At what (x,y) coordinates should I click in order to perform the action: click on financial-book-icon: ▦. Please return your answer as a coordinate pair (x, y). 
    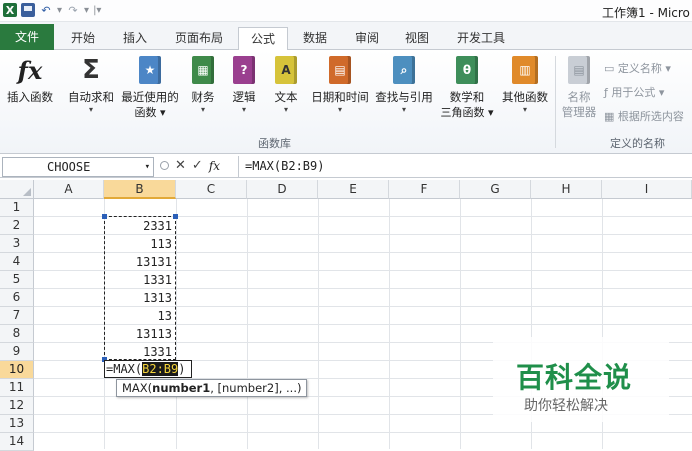
    Looking at the image, I should click on (203, 70).